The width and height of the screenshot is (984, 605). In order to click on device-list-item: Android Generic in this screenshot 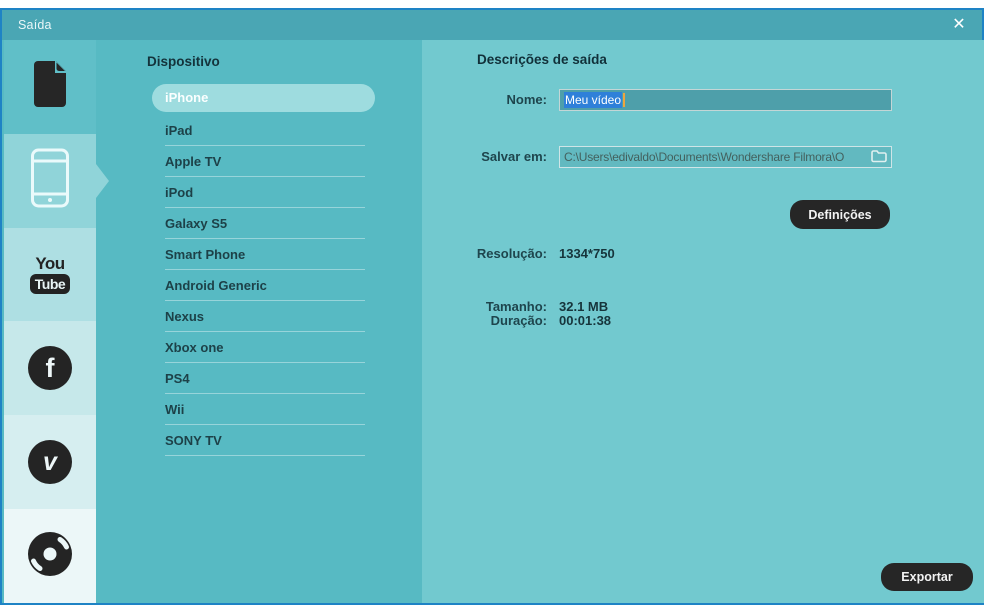, I will do `click(265, 285)`.